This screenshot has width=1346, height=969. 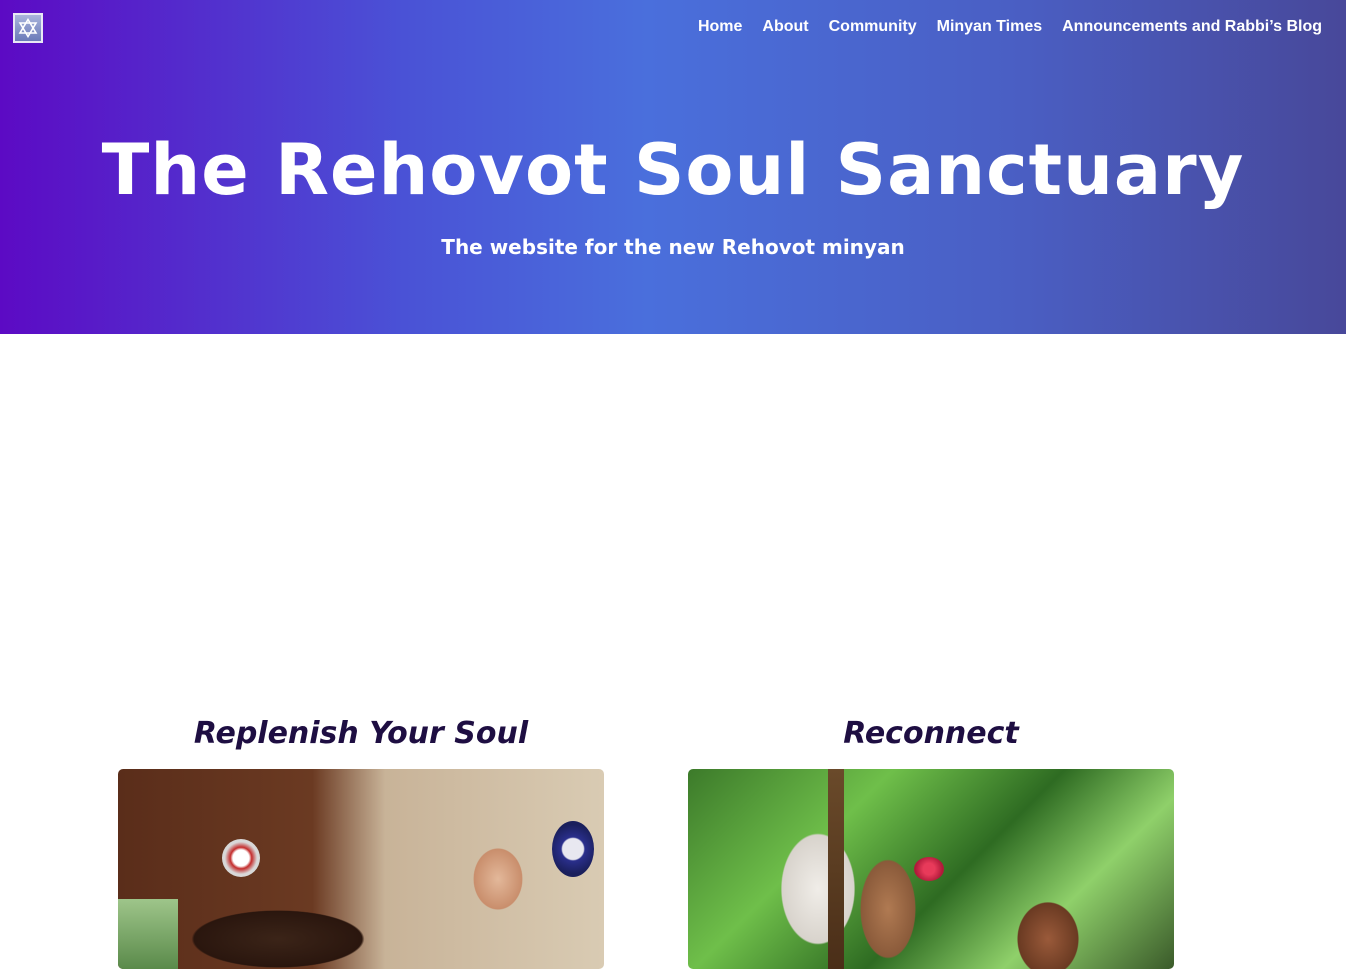 I want to click on site-logo, so click(x=28, y=28).